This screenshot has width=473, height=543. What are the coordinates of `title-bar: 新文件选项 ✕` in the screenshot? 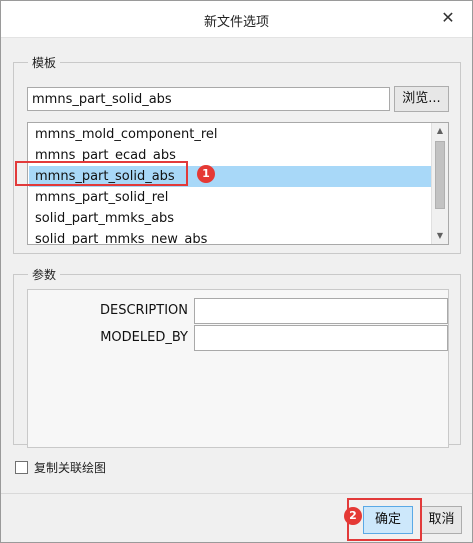 It's located at (236, 19).